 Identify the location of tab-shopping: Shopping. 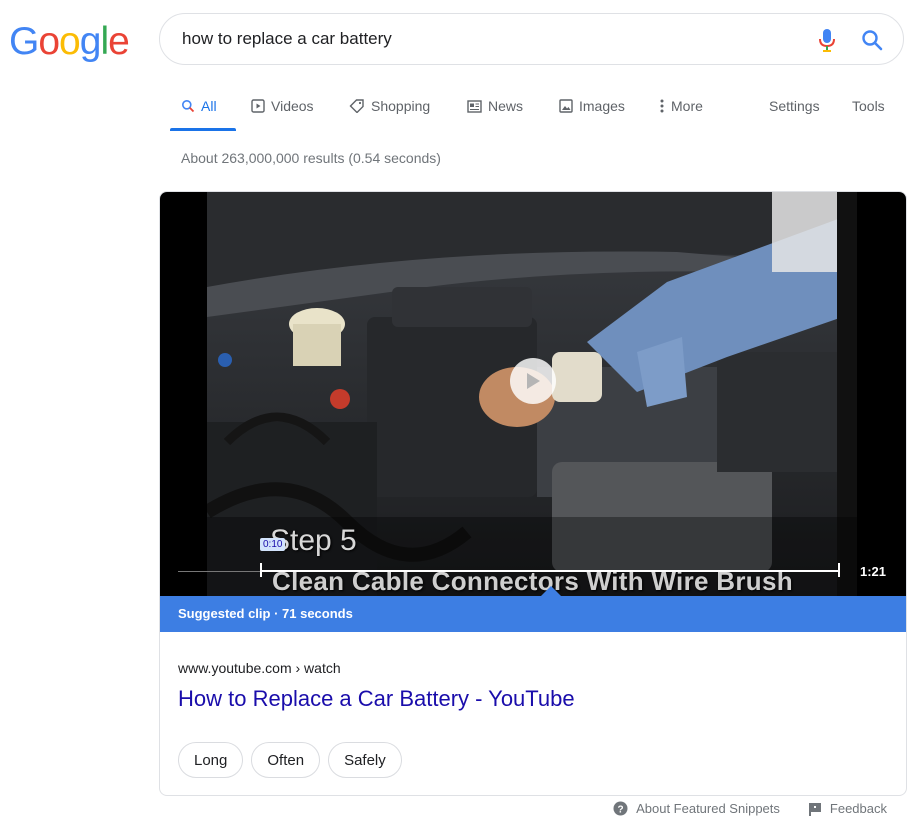
(389, 106).